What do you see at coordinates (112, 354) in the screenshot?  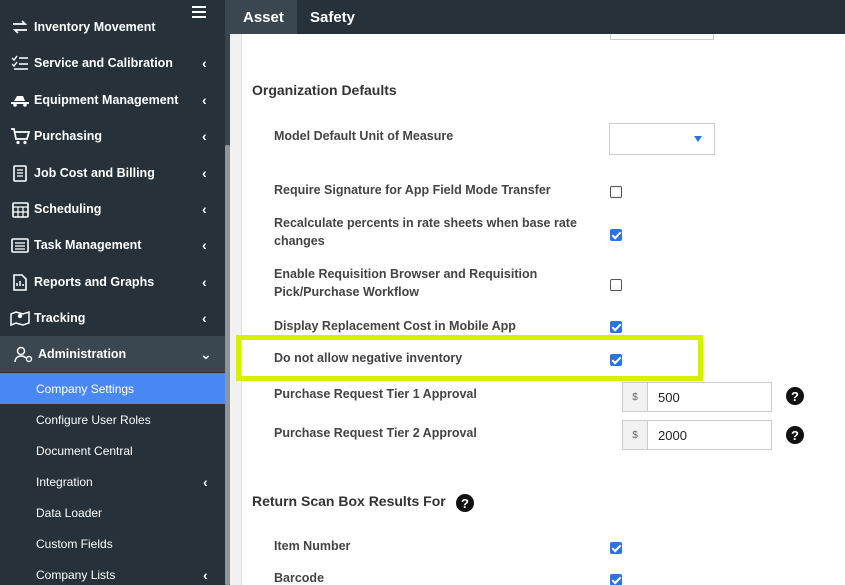 I see `sidebar-item-administration: Administration ⌄` at bounding box center [112, 354].